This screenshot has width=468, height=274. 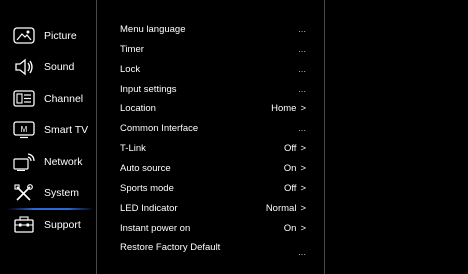 I want to click on sidebar-item-network: Network, so click(x=53, y=162).